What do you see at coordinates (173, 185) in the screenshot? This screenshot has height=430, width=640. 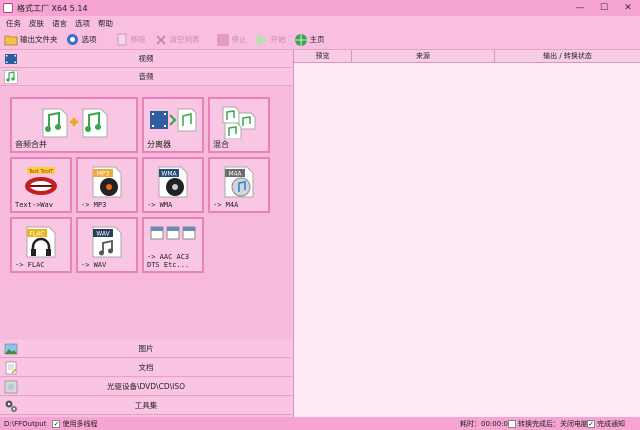 I see `tile-to-wma: WMA -> WMA` at bounding box center [173, 185].